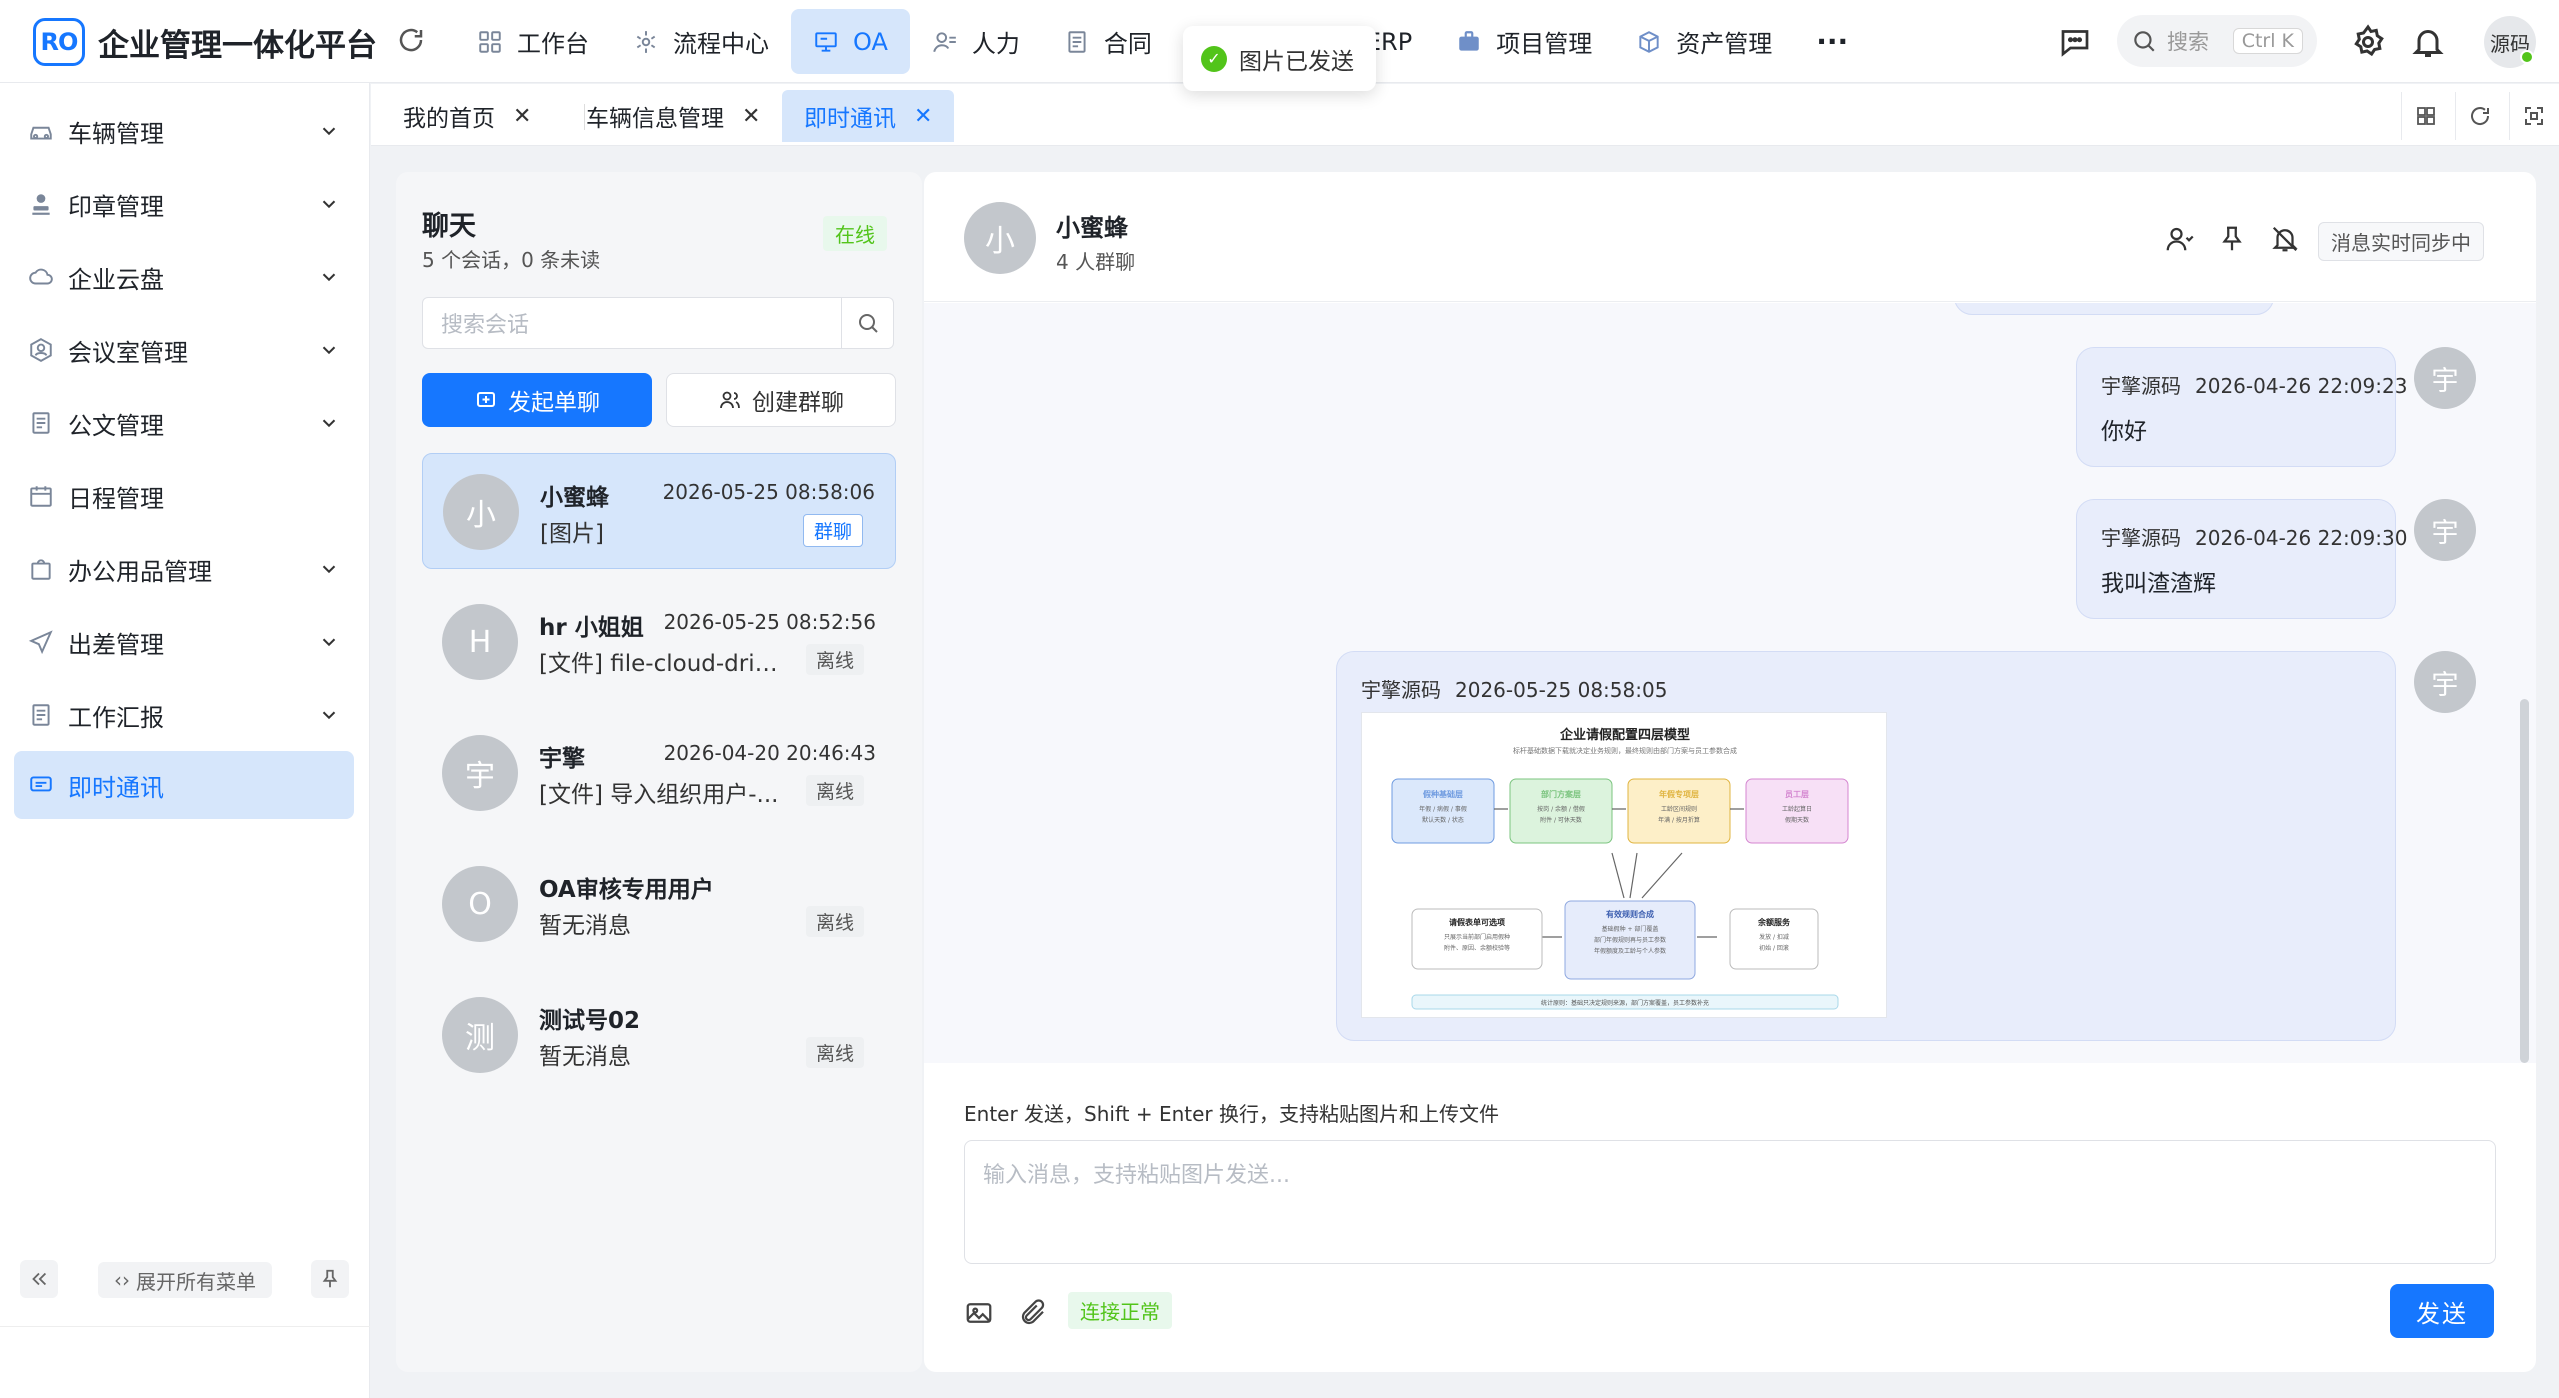  I want to click on new-single-chat-button: 发起单聊, so click(537, 400).